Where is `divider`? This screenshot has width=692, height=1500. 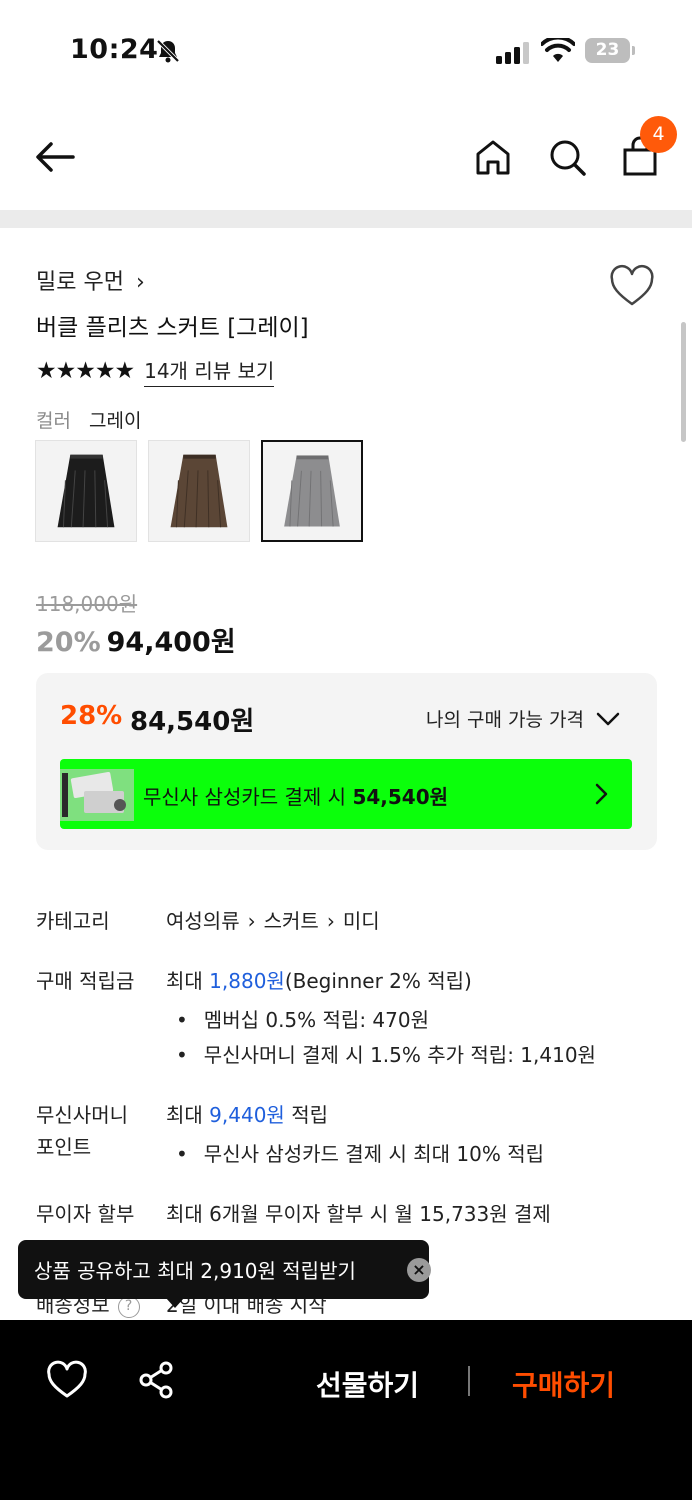 divider is located at coordinates (469, 1381).